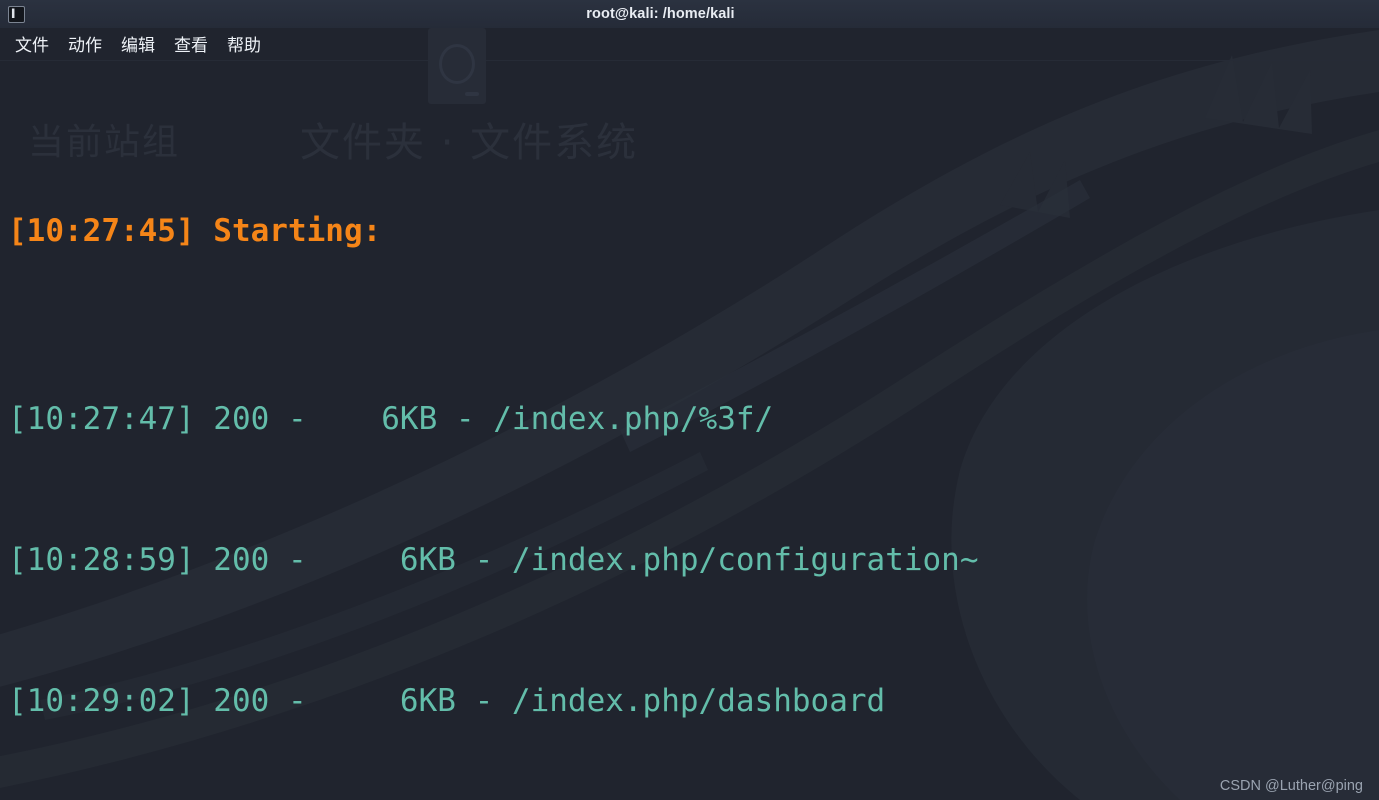 The image size is (1379, 800). I want to click on log-line-starting: [10:27:45] Starting:, so click(195, 231).